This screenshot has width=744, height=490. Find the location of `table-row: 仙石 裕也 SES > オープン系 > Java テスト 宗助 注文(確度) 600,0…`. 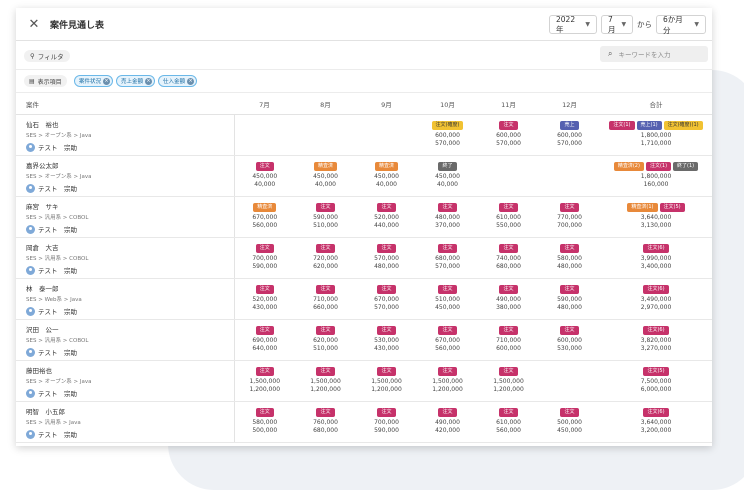

table-row: 仙石 裕也 SES > オープン系 > Java テスト 宗助 注文(確度) 600,0… is located at coordinates (364, 135).